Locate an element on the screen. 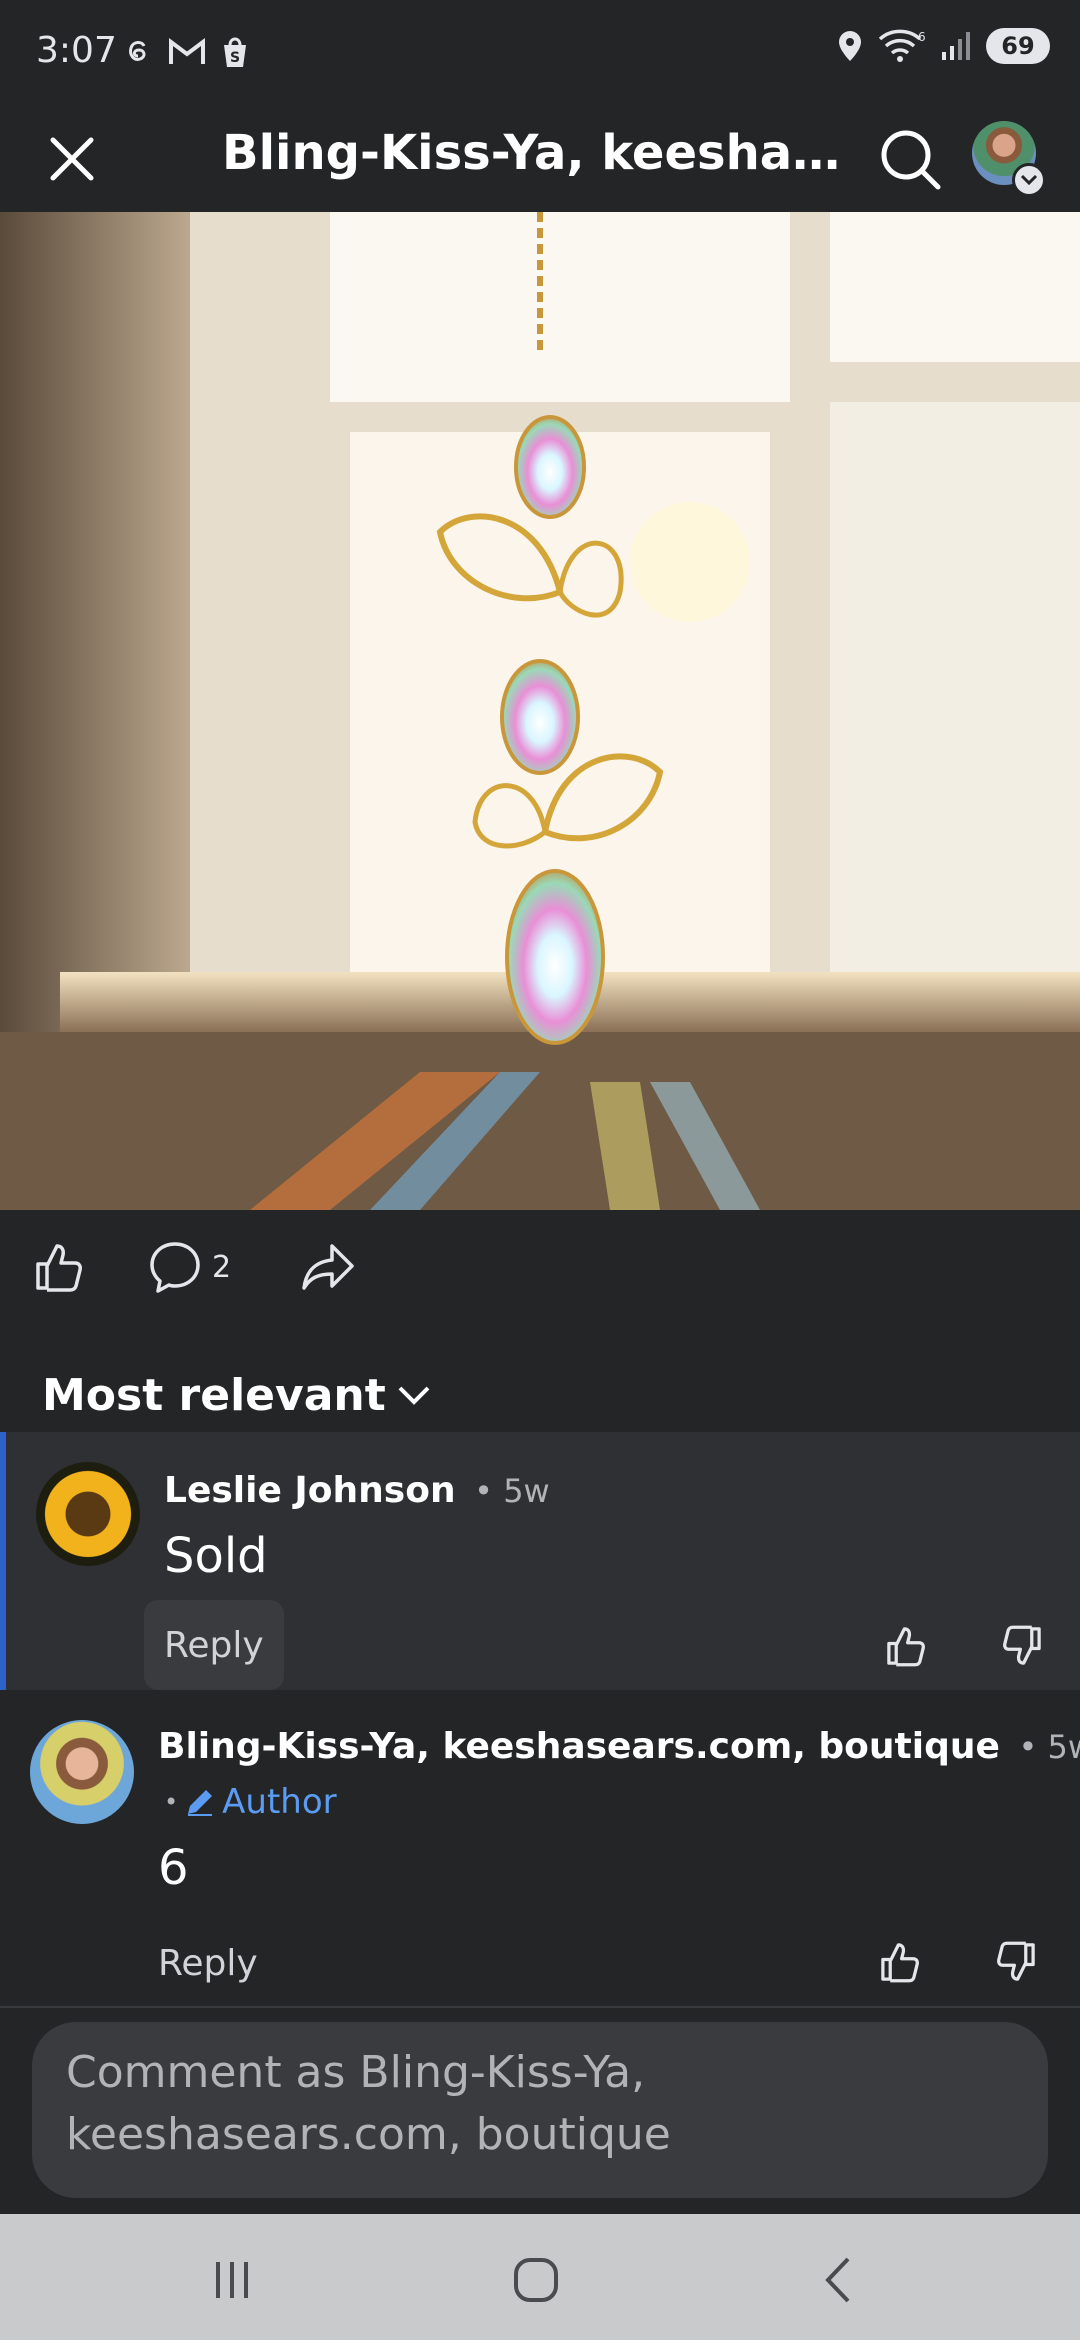  comment-item: Leslie Johnson • 5w Sold Reply is located at coordinates (540, 1561).